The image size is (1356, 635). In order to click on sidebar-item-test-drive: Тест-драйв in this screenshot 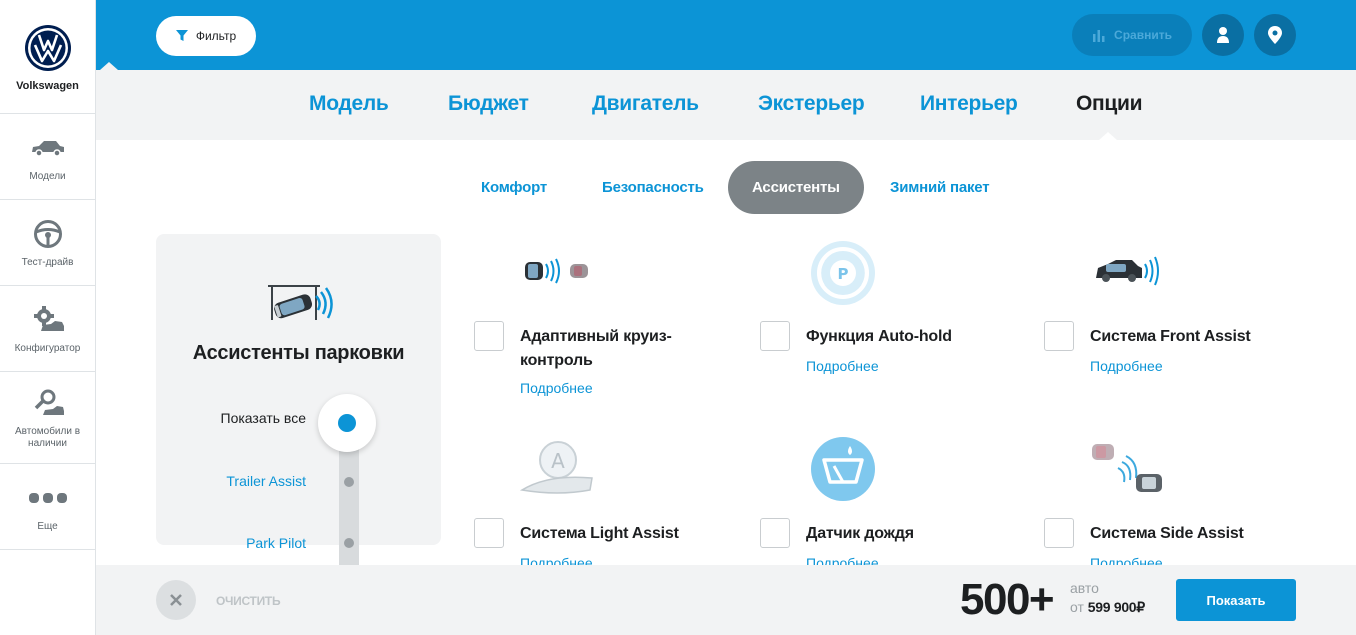, I will do `click(47, 243)`.